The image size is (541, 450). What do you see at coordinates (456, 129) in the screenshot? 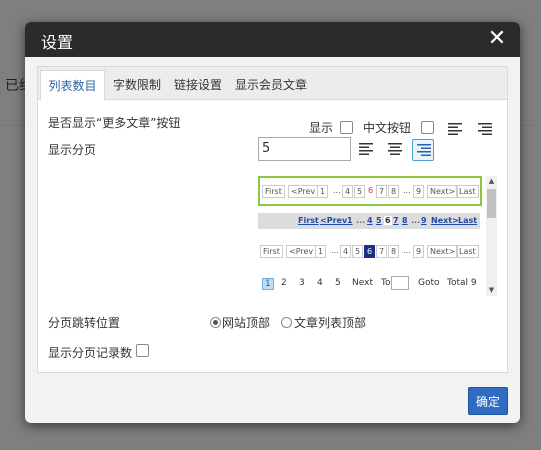
I see `align-left-icon` at bounding box center [456, 129].